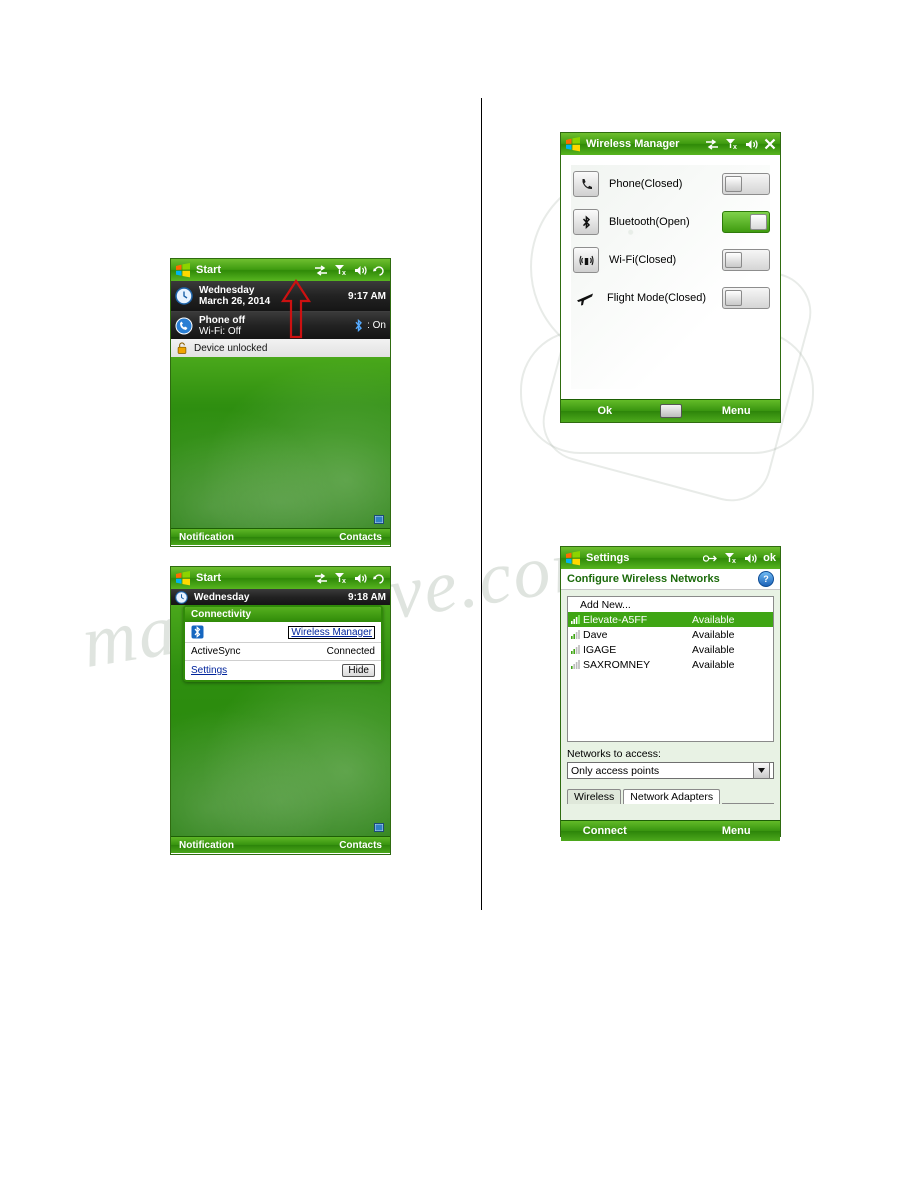  I want to click on windows-logo-icon, so click(183, 269).